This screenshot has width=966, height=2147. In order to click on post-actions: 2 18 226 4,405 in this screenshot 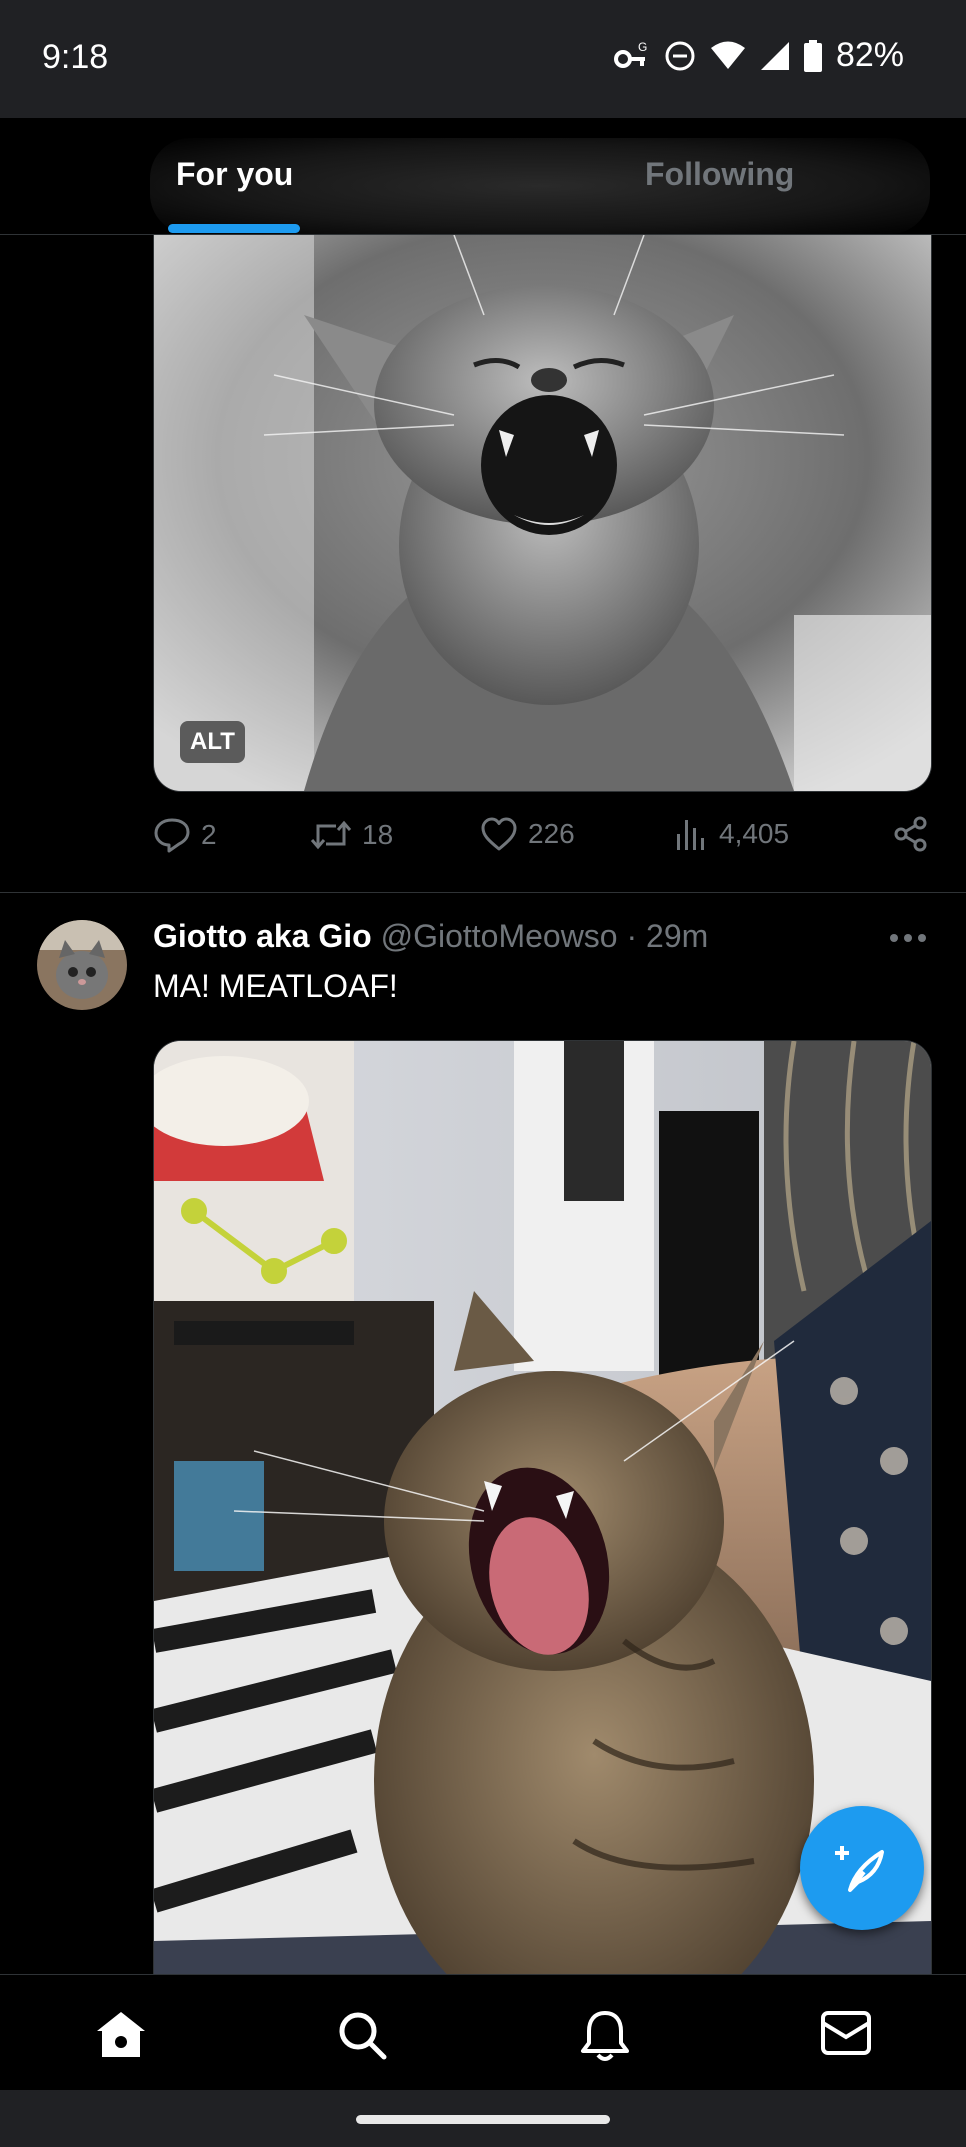, I will do `click(541, 844)`.